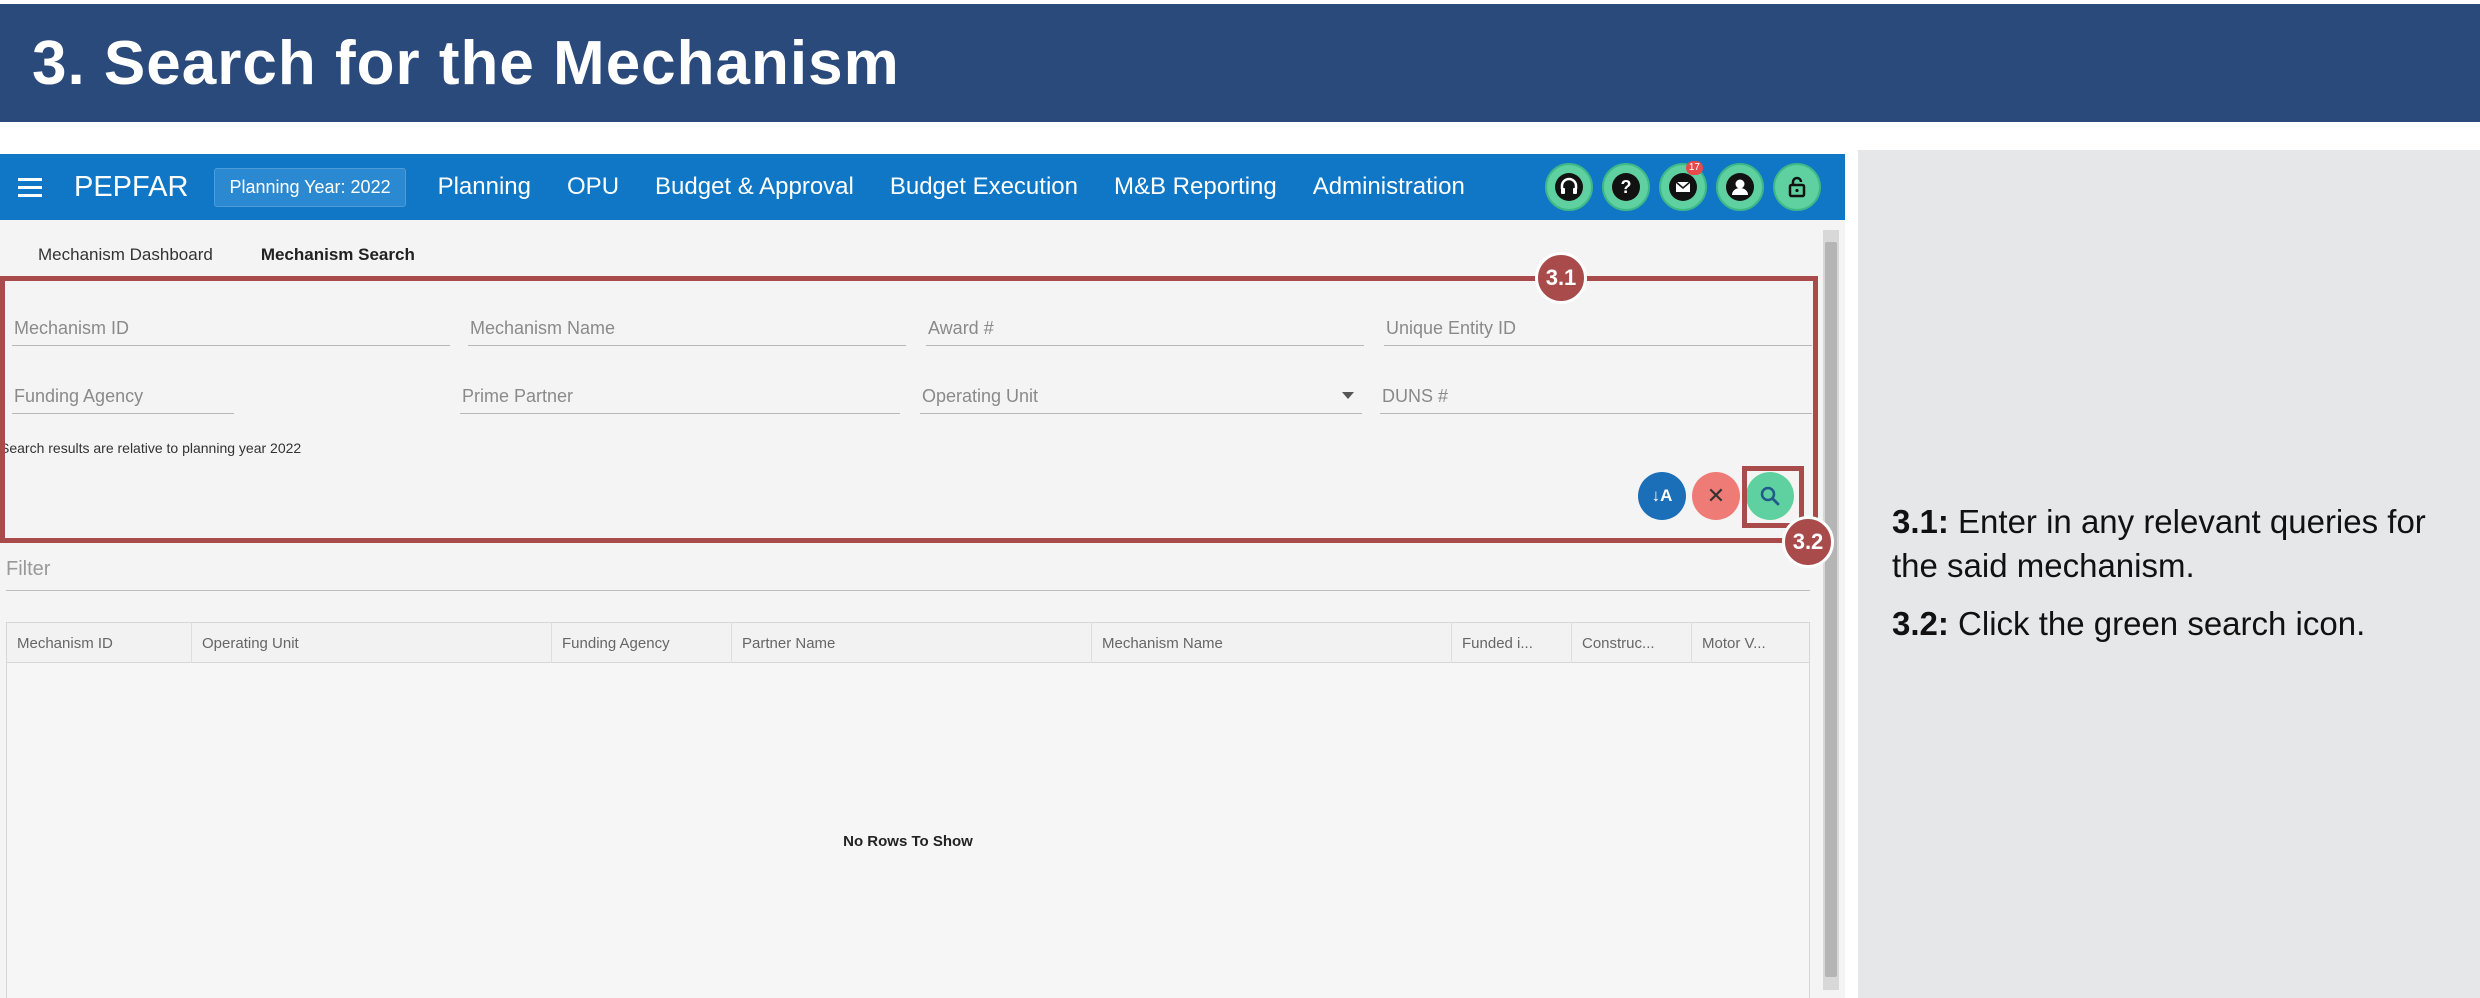 The image size is (2480, 998). I want to click on col-partner-name: Partner Name, so click(911, 643).